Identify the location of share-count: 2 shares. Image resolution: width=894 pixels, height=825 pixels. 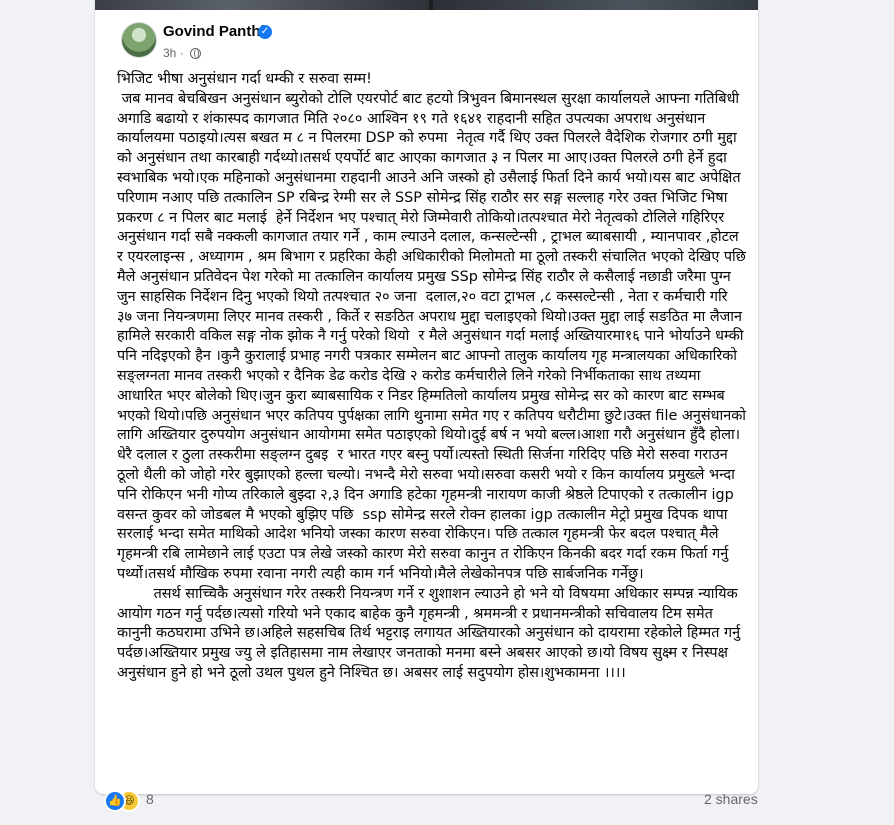
(731, 799).